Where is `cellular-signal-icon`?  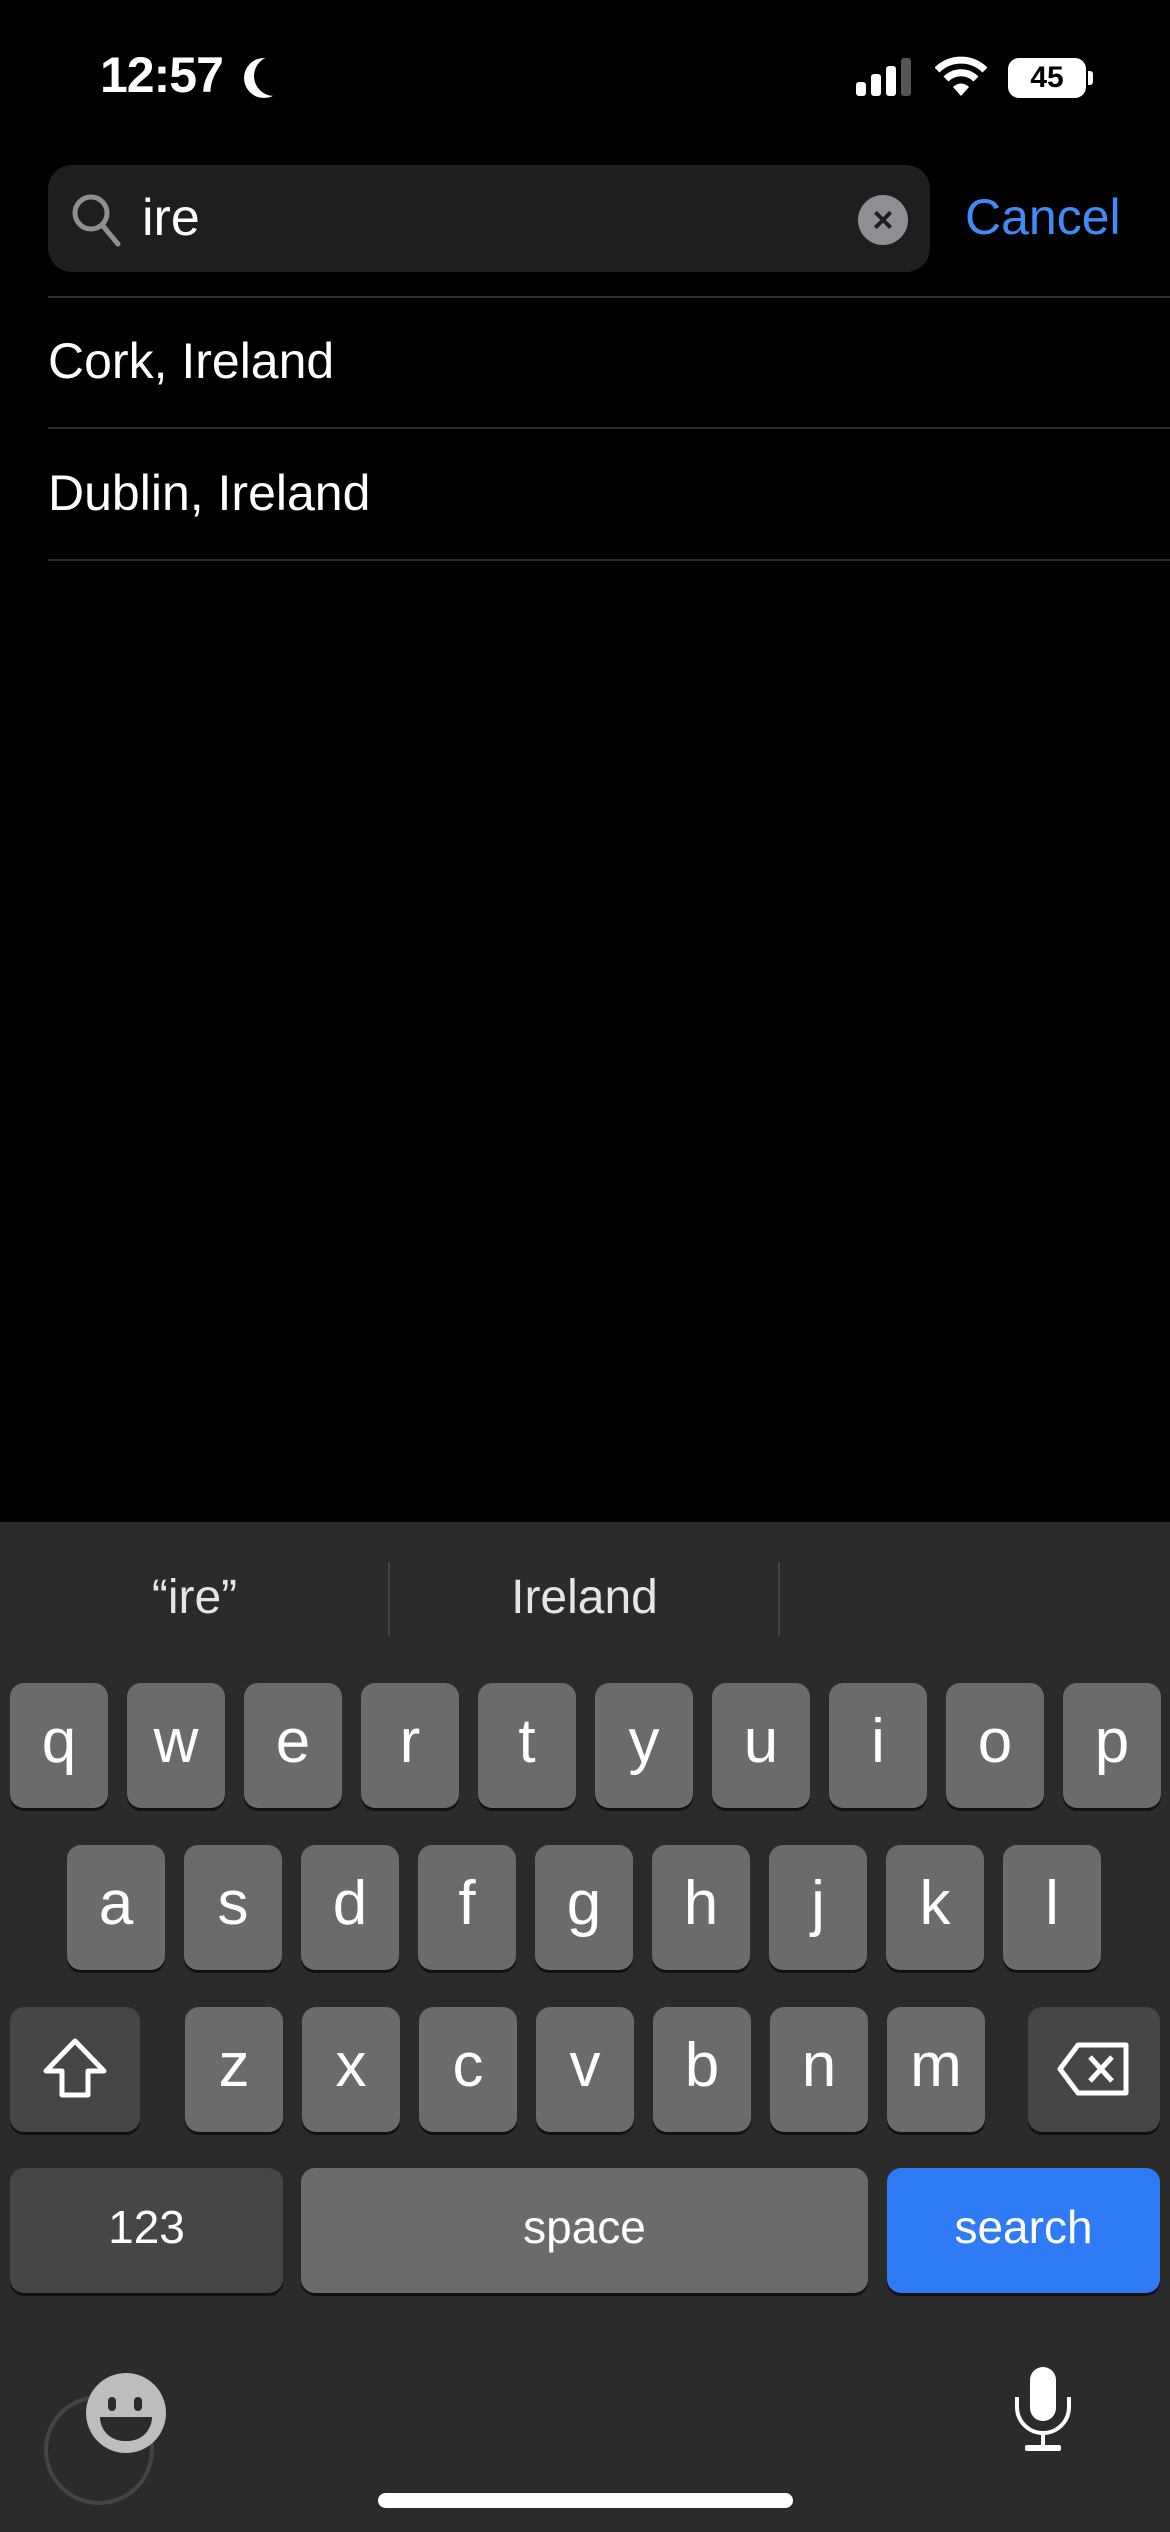
cellular-signal-icon is located at coordinates (886, 77).